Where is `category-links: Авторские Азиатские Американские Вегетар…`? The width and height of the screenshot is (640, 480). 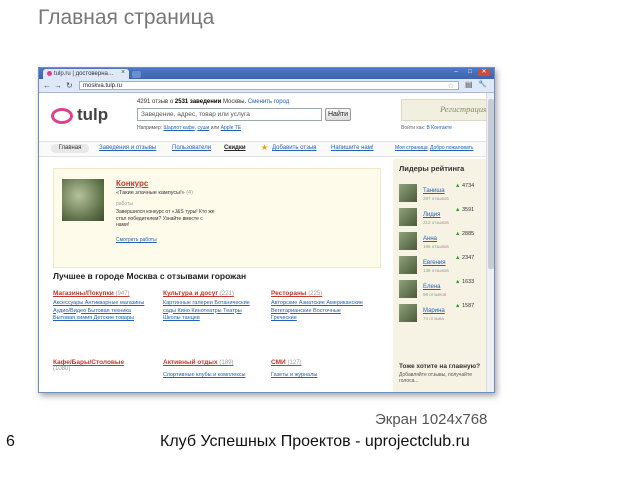 category-links: Авторские Азиатские Американские Вегетар… is located at coordinates (319, 311).